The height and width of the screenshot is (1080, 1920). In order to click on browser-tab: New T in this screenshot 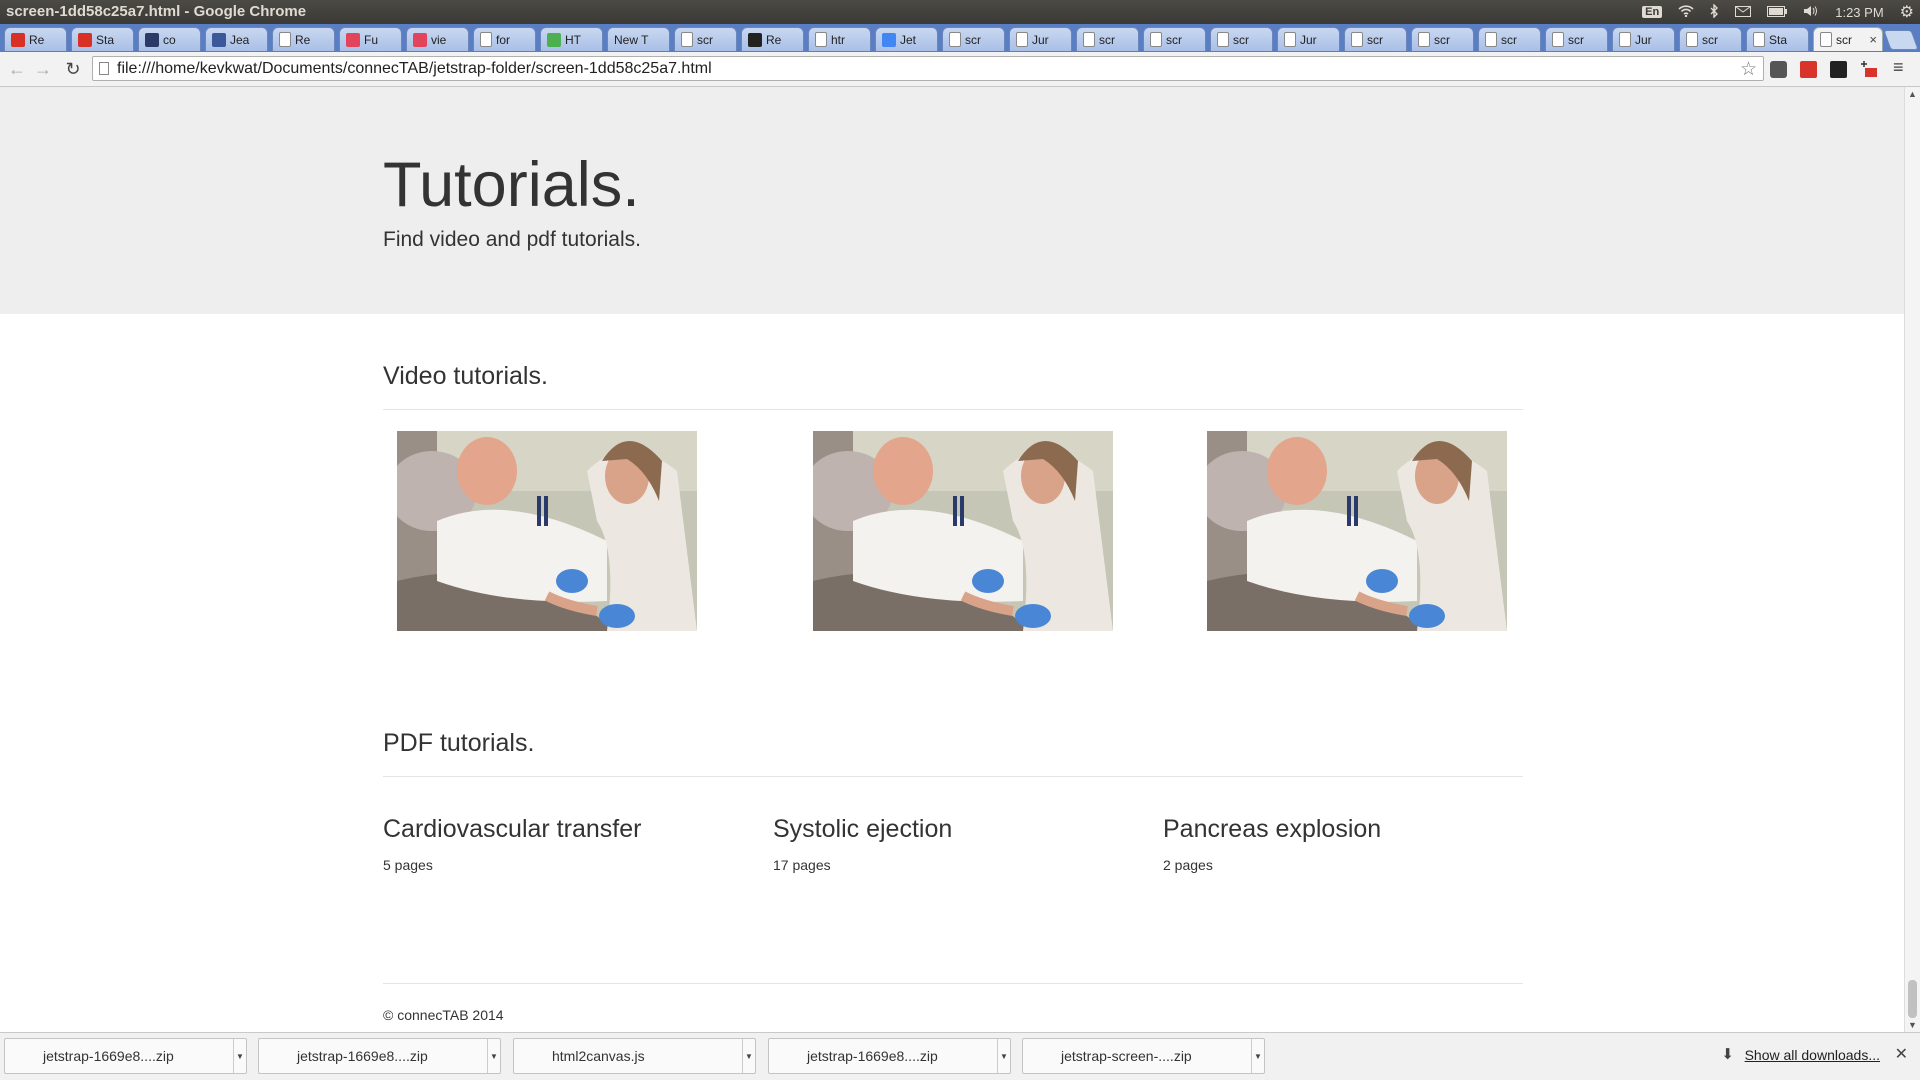, I will do `click(638, 39)`.